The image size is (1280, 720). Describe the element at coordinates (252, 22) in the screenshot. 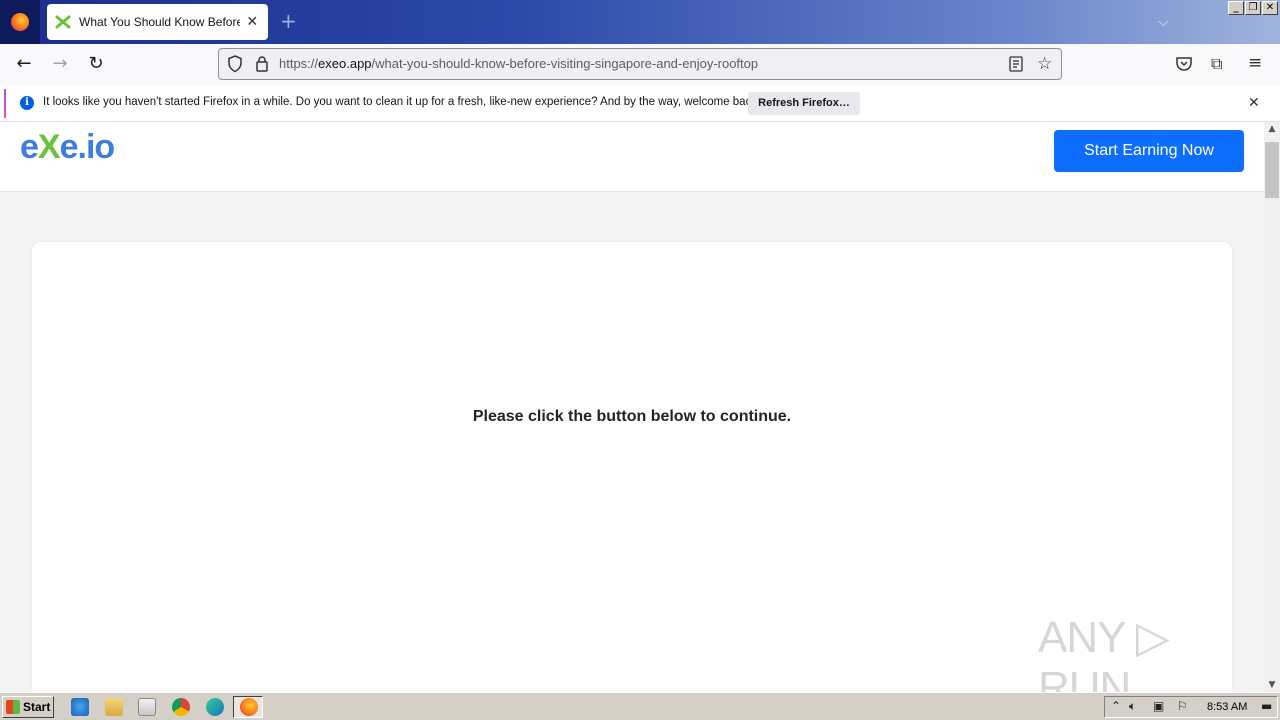

I see `tab-close-icon: ✕` at that location.